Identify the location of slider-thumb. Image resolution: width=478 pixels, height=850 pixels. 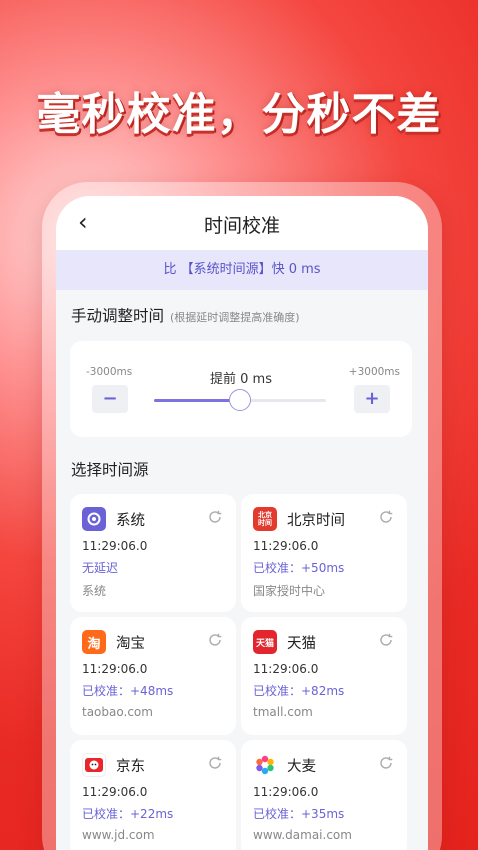
(240, 400).